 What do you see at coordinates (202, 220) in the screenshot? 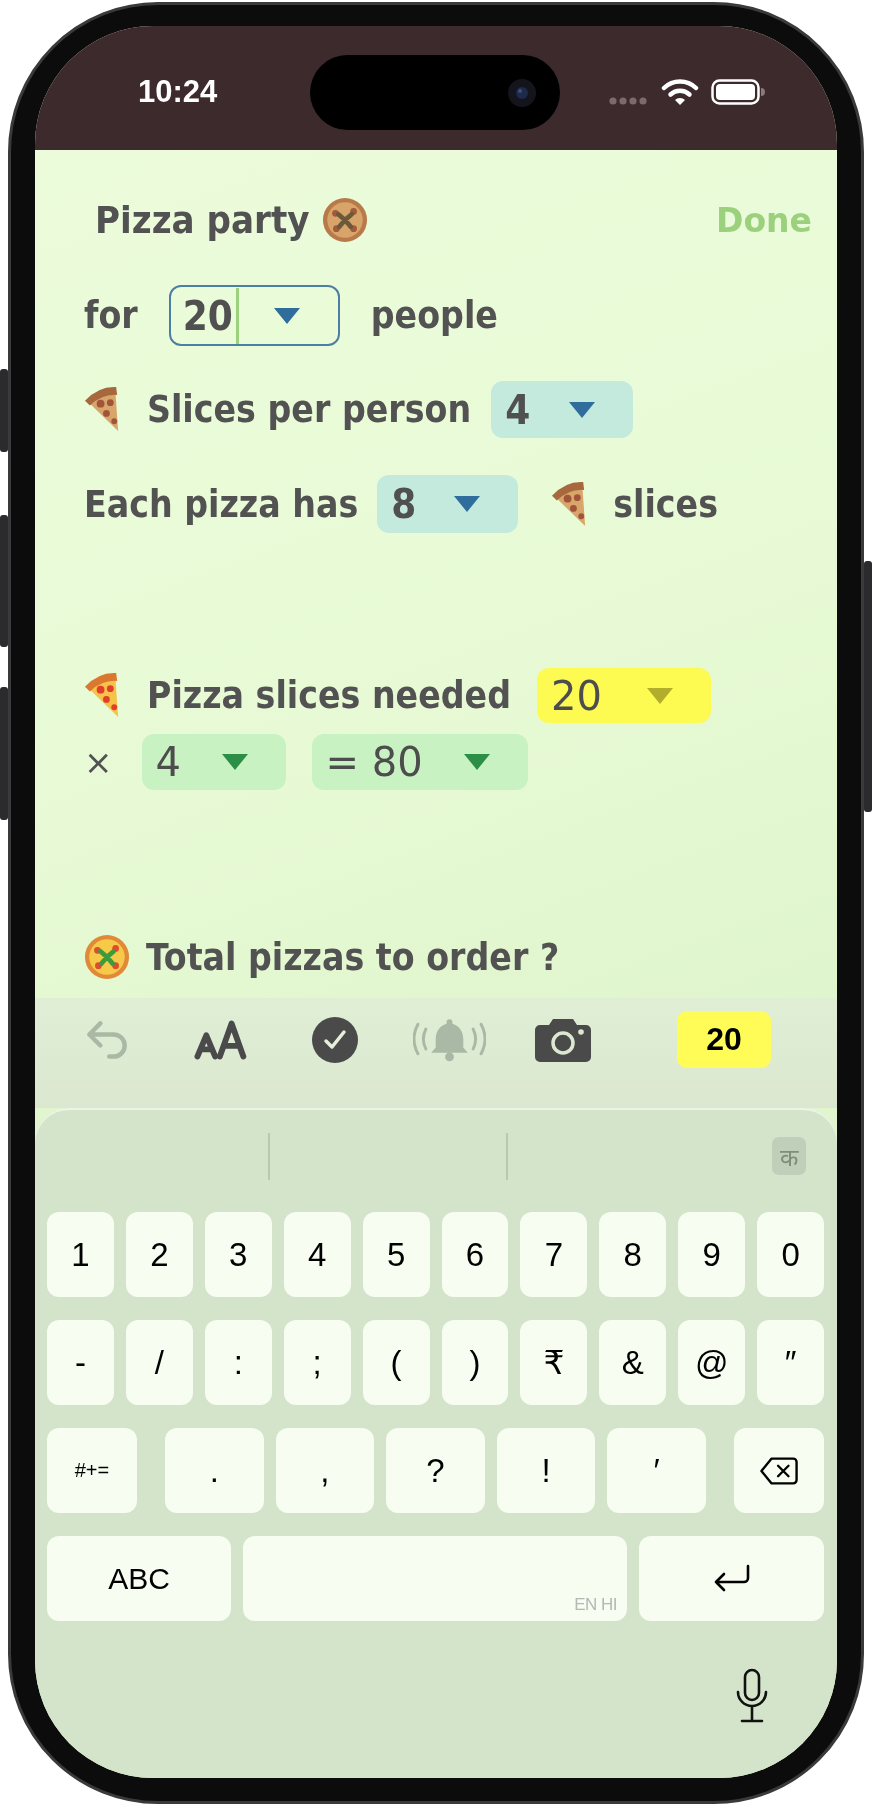
I see `app-title: Pizza party` at bounding box center [202, 220].